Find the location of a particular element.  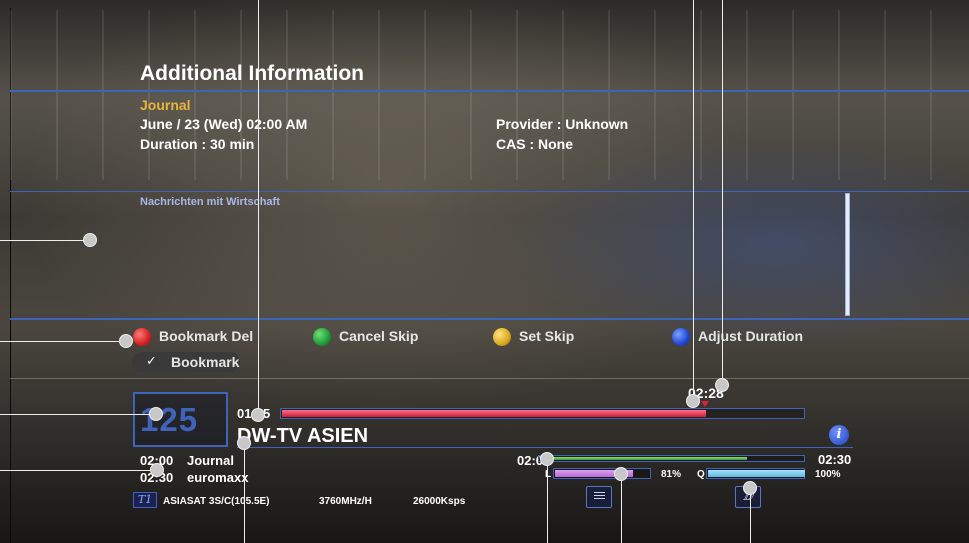

callout-dot-audio is located at coordinates (750, 488).